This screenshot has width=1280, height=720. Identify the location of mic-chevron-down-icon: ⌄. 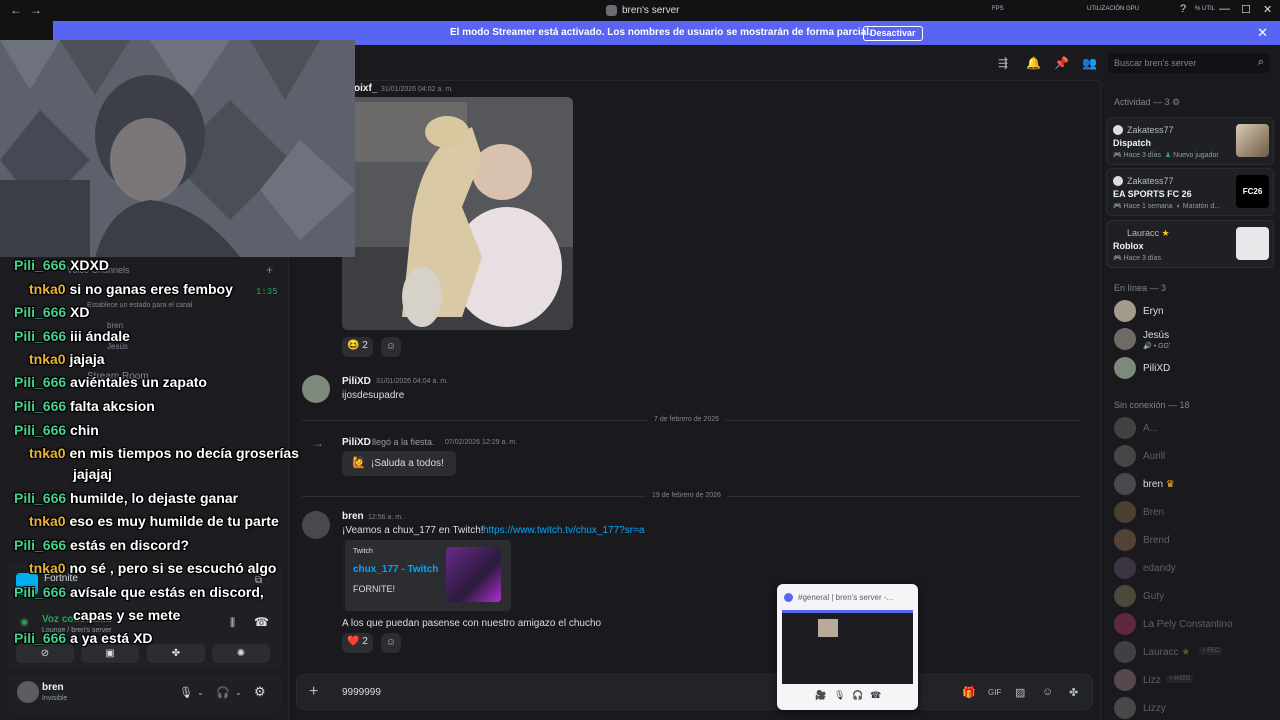
(200, 692).